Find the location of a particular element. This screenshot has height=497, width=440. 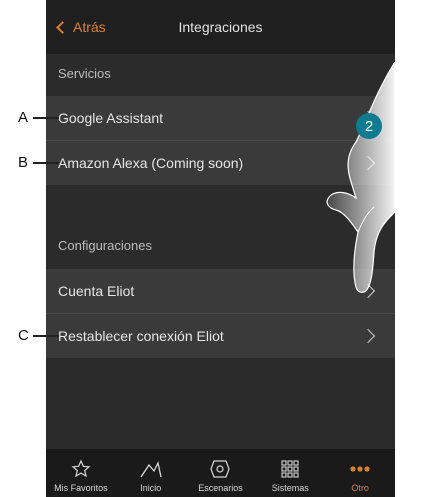

tab-inicio: Inicio is located at coordinates (151, 473).